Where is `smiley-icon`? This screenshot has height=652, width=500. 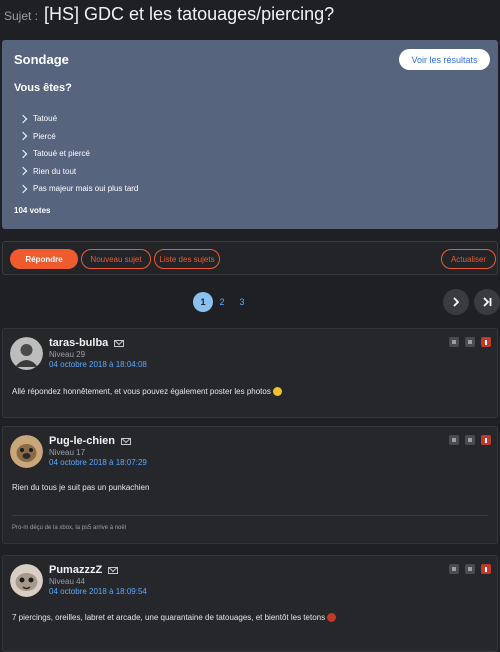 smiley-icon is located at coordinates (277, 392).